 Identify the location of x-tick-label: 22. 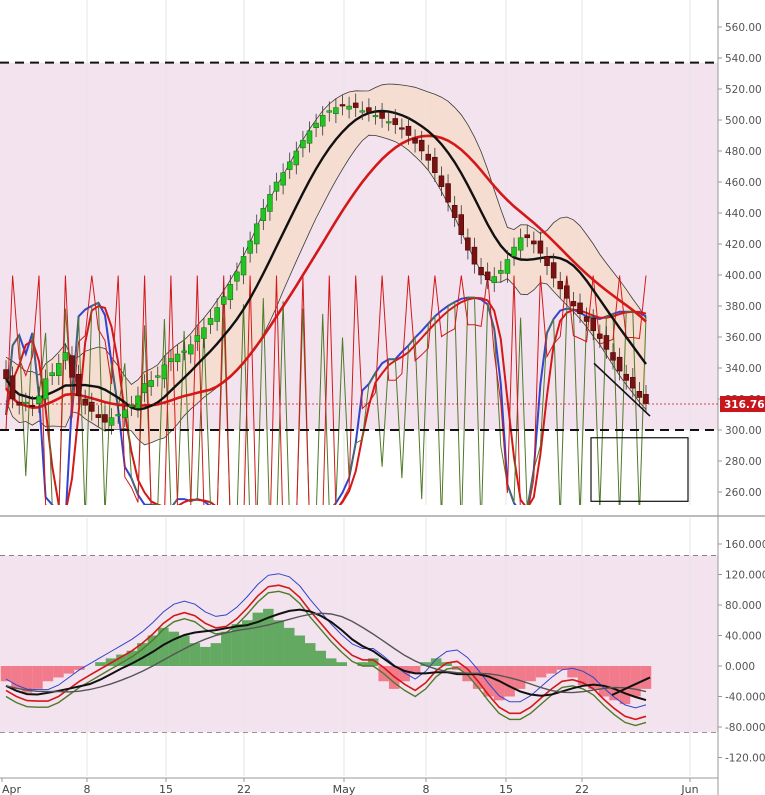
(244, 789).